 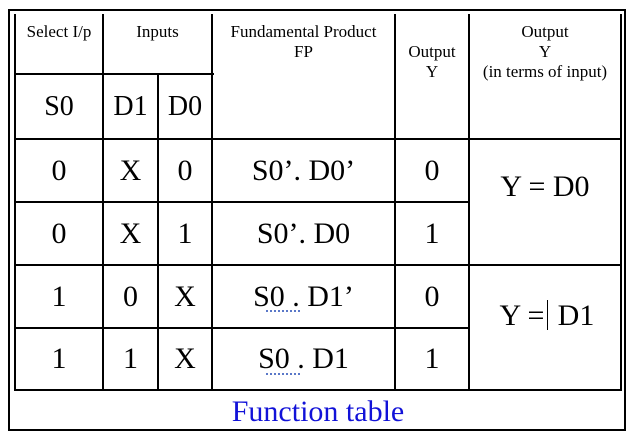 I want to click on header-fundamental-product: Fundamental Product FP, so click(x=303, y=47).